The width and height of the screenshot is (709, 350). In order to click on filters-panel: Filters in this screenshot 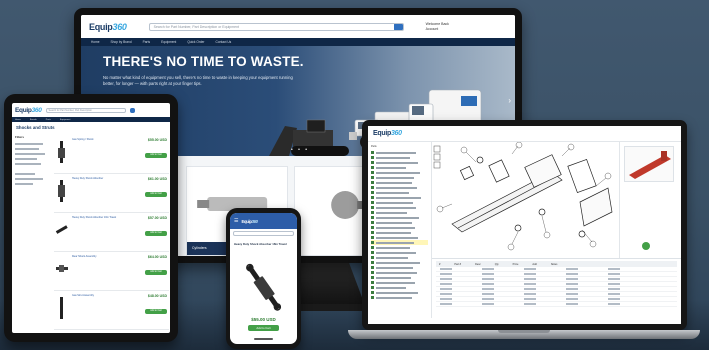, I will do `click(32, 160)`.